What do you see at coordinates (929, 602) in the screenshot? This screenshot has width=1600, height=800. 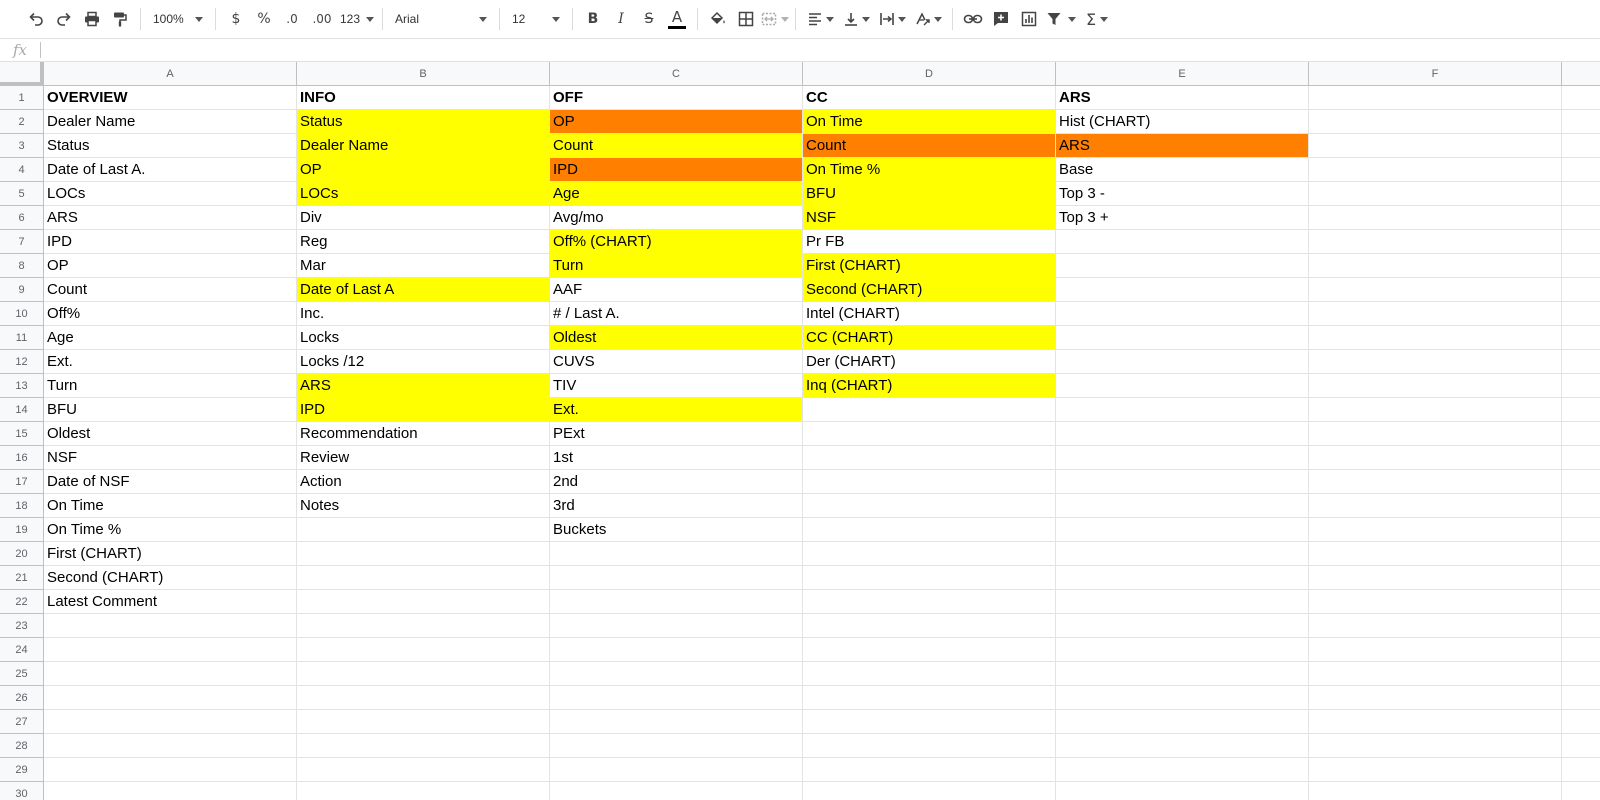 I see `cell-d22` at bounding box center [929, 602].